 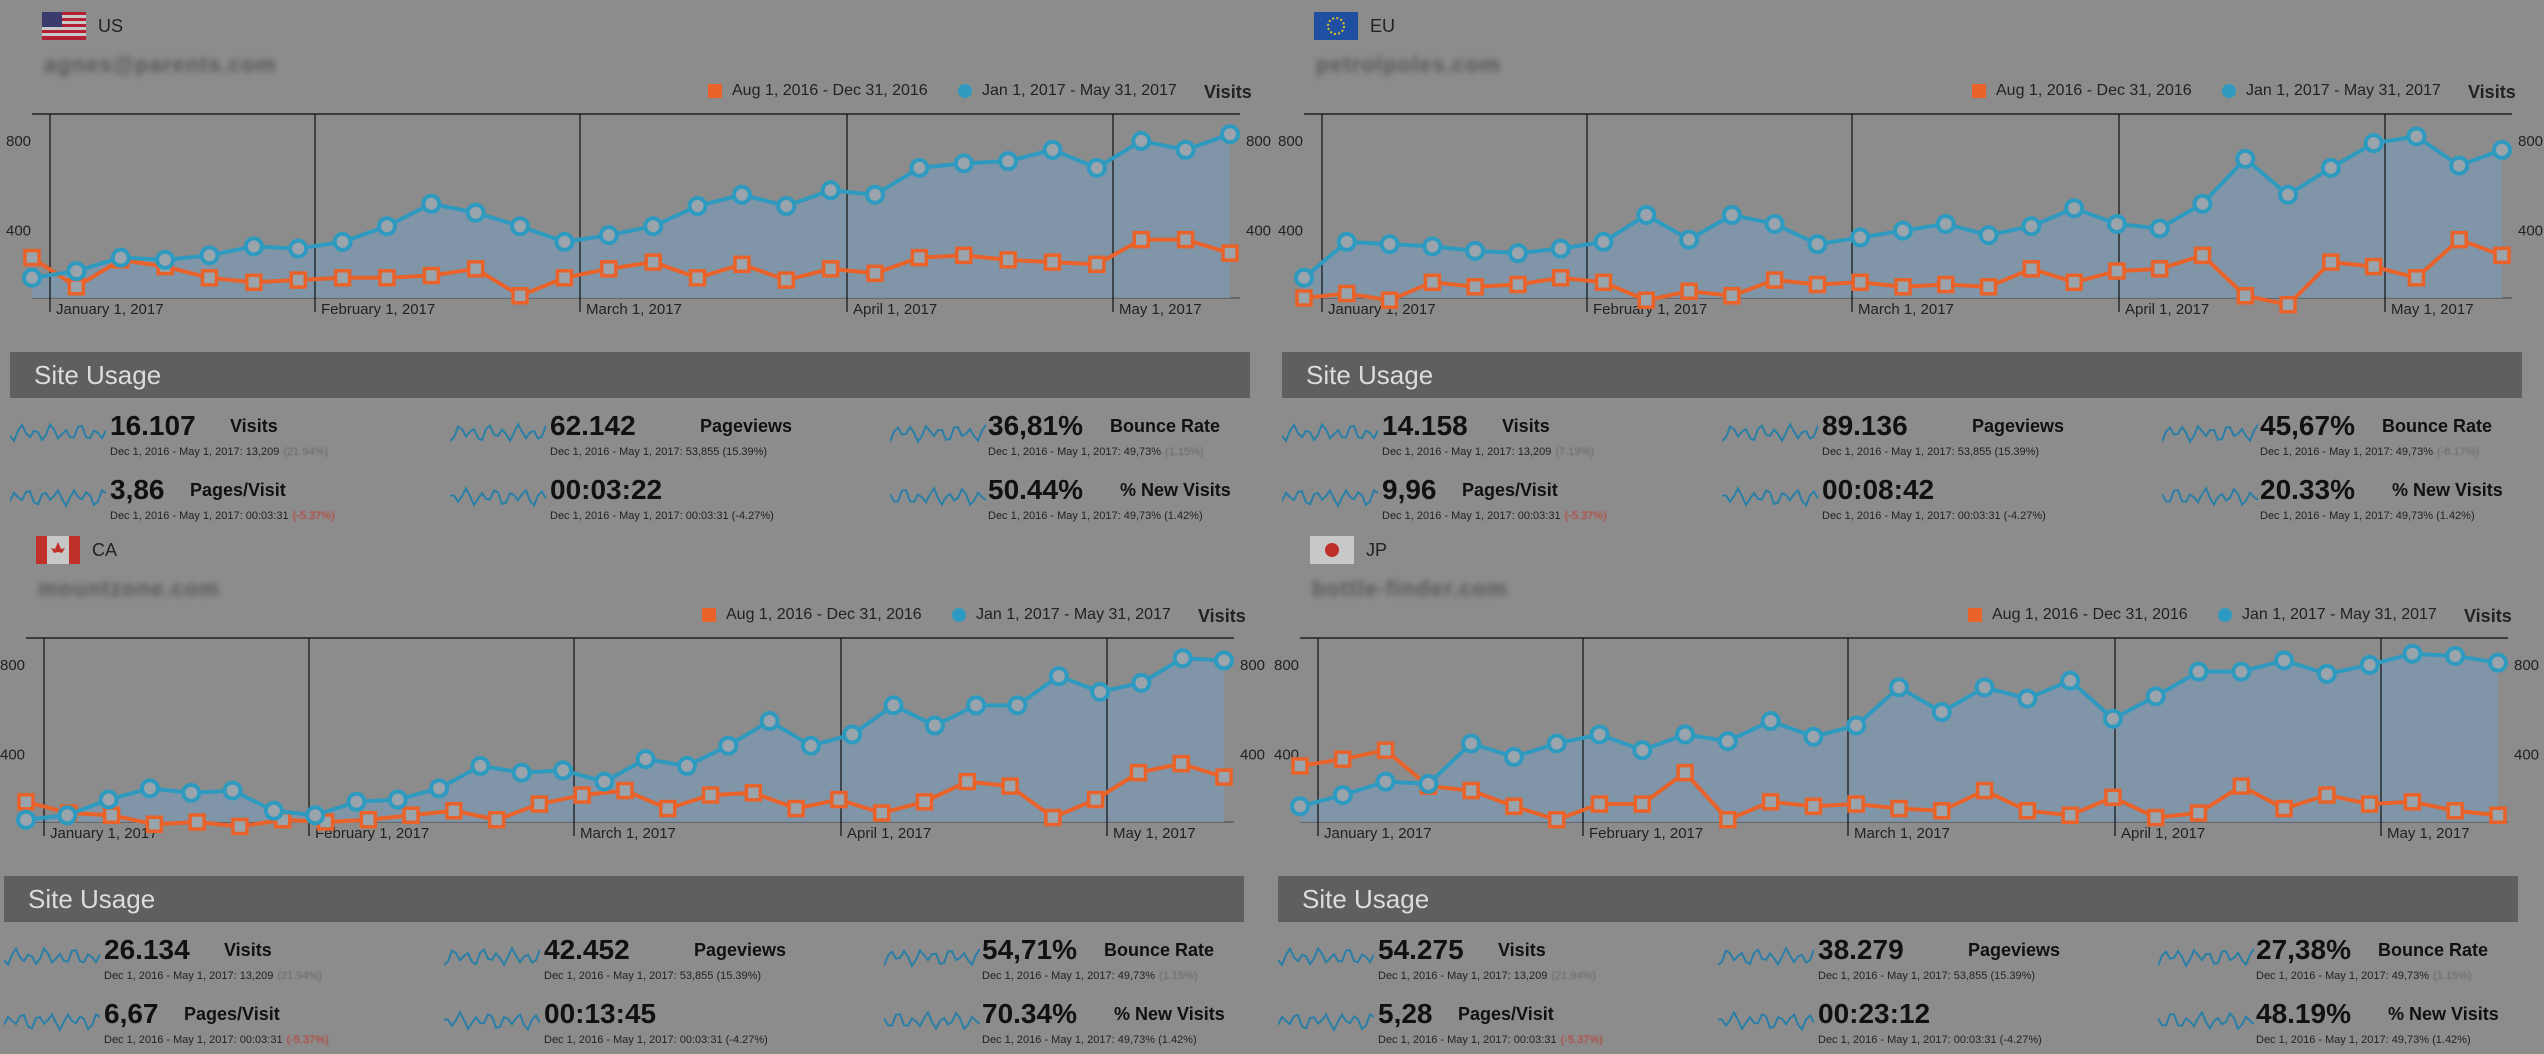 What do you see at coordinates (131, 1013) in the screenshot?
I see `metric-value: 6,67` at bounding box center [131, 1013].